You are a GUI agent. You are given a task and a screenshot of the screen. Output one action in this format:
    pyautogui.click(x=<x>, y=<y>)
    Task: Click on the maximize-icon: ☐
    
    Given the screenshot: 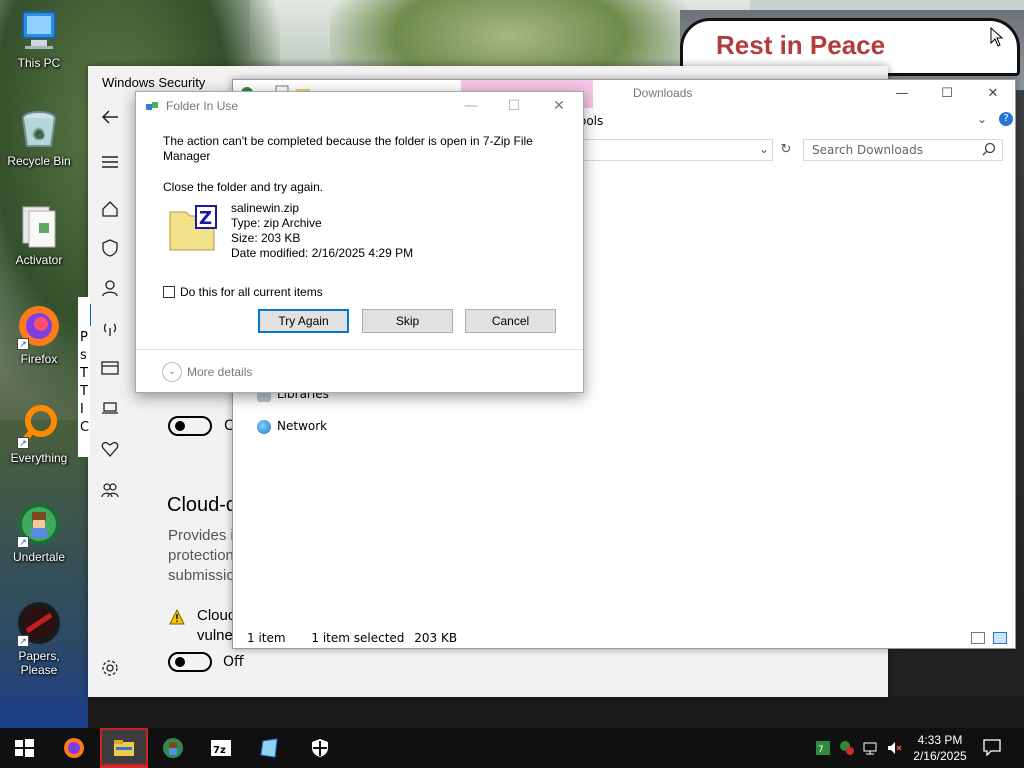 What is the action you would take?
    pyautogui.click(x=947, y=94)
    